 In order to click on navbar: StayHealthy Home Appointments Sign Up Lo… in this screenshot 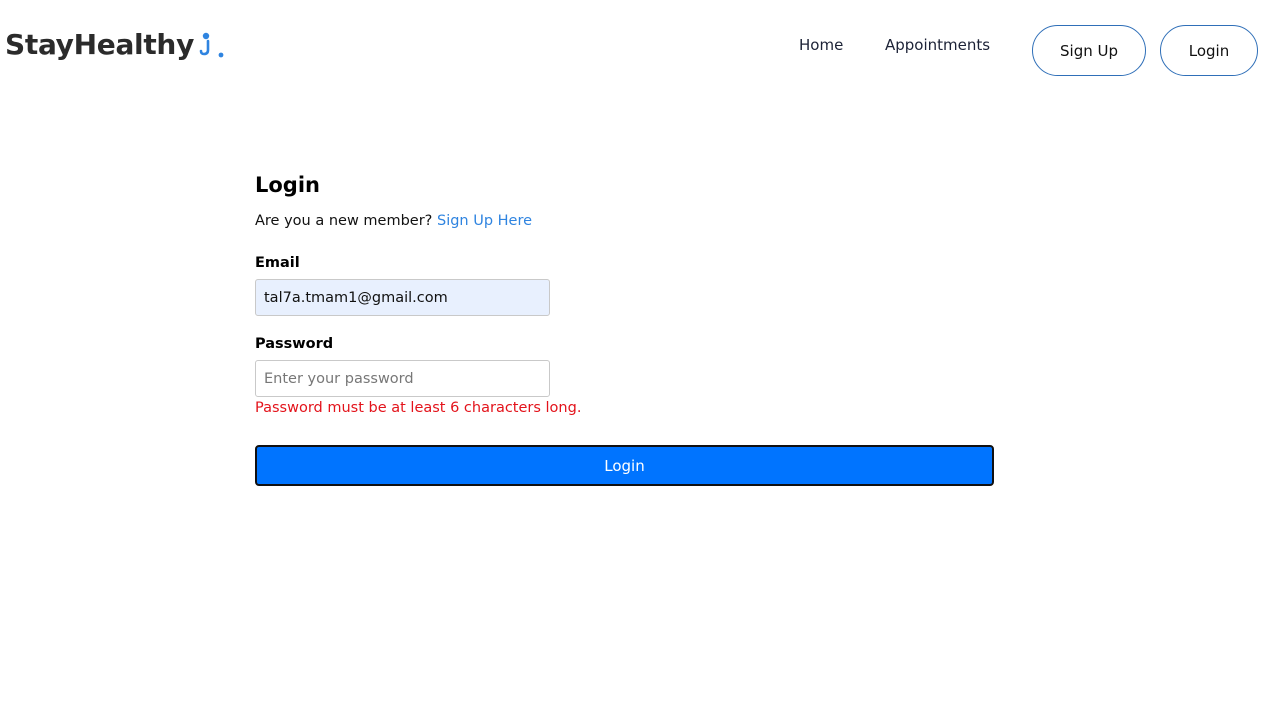, I will do `click(630, 45)`.